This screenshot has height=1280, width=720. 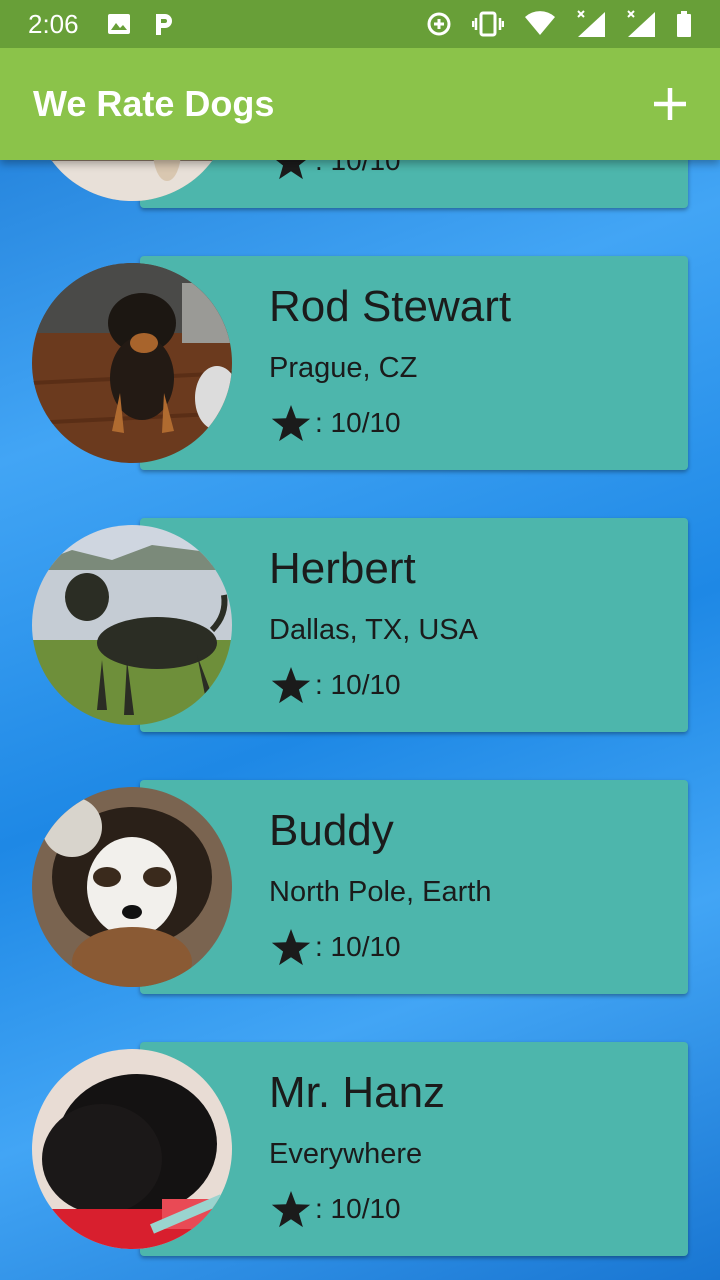 What do you see at coordinates (53, 23) in the screenshot?
I see `status-time: 2:06` at bounding box center [53, 23].